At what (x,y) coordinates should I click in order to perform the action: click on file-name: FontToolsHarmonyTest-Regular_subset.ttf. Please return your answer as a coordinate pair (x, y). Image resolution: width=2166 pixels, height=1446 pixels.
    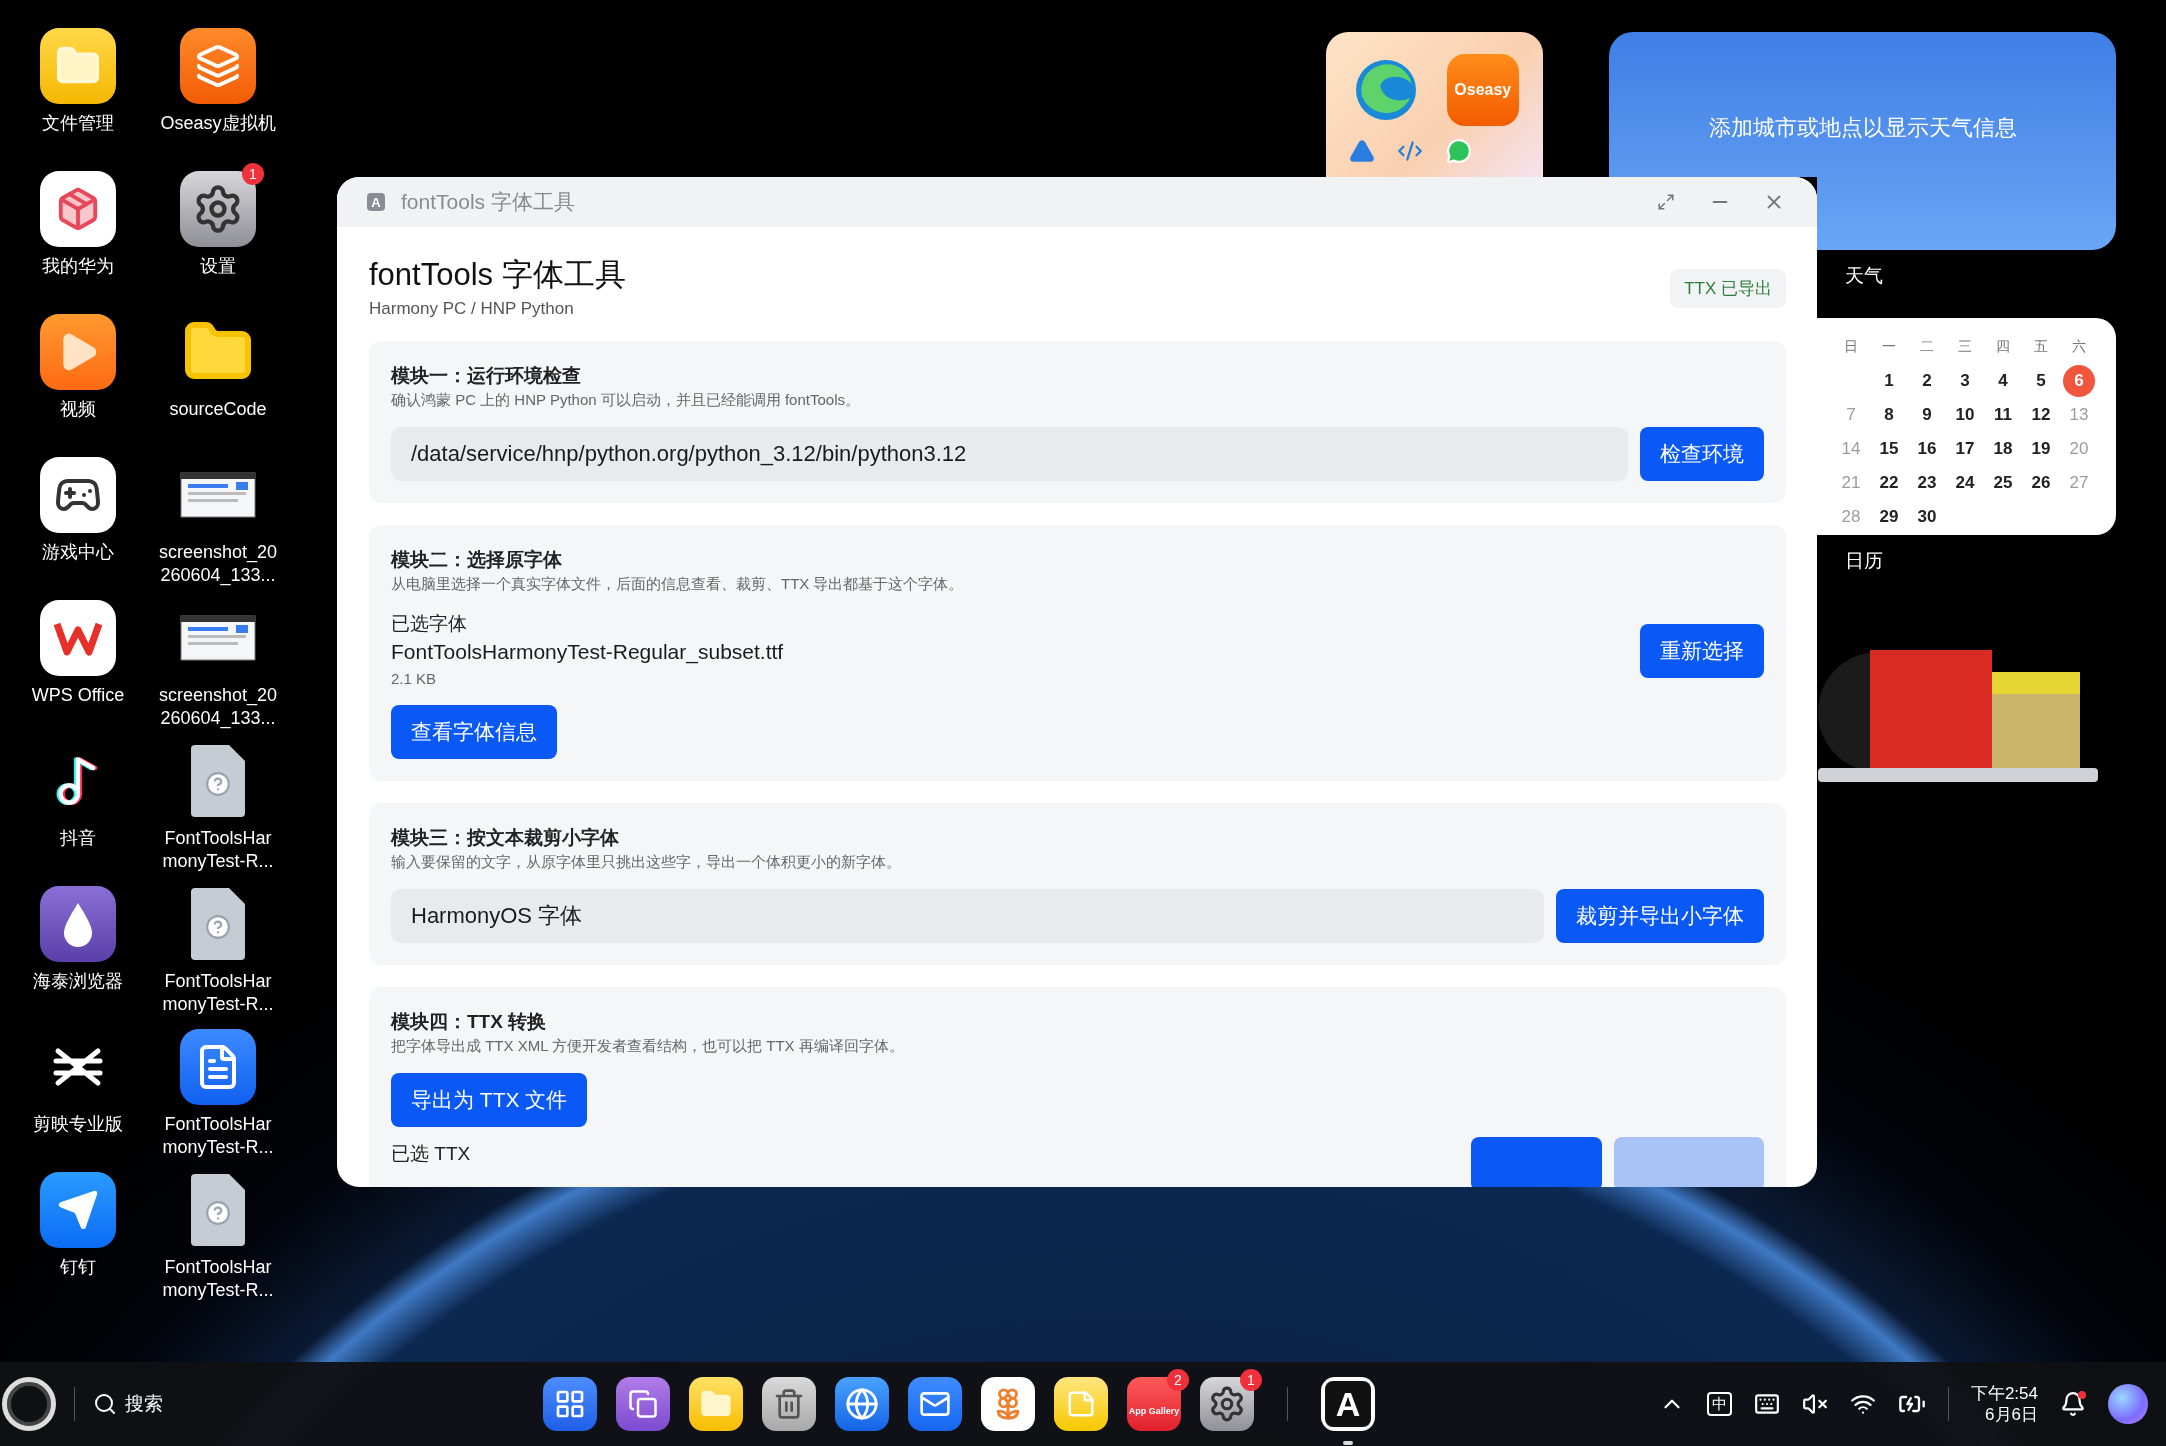
    Looking at the image, I should click on (588, 652).